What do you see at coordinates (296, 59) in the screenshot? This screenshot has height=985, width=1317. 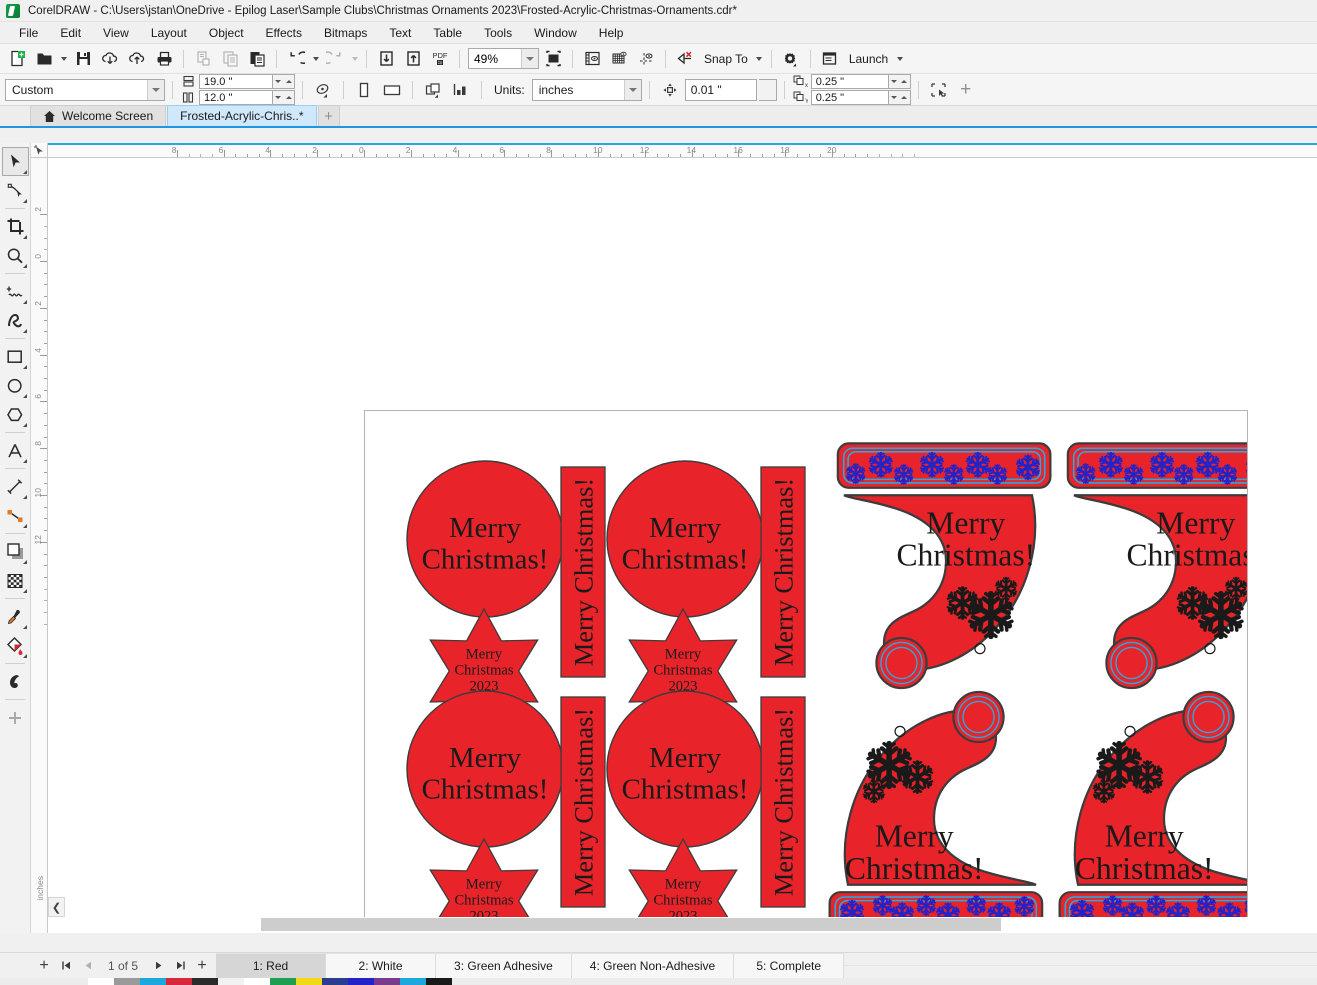 I see `undo-icon` at bounding box center [296, 59].